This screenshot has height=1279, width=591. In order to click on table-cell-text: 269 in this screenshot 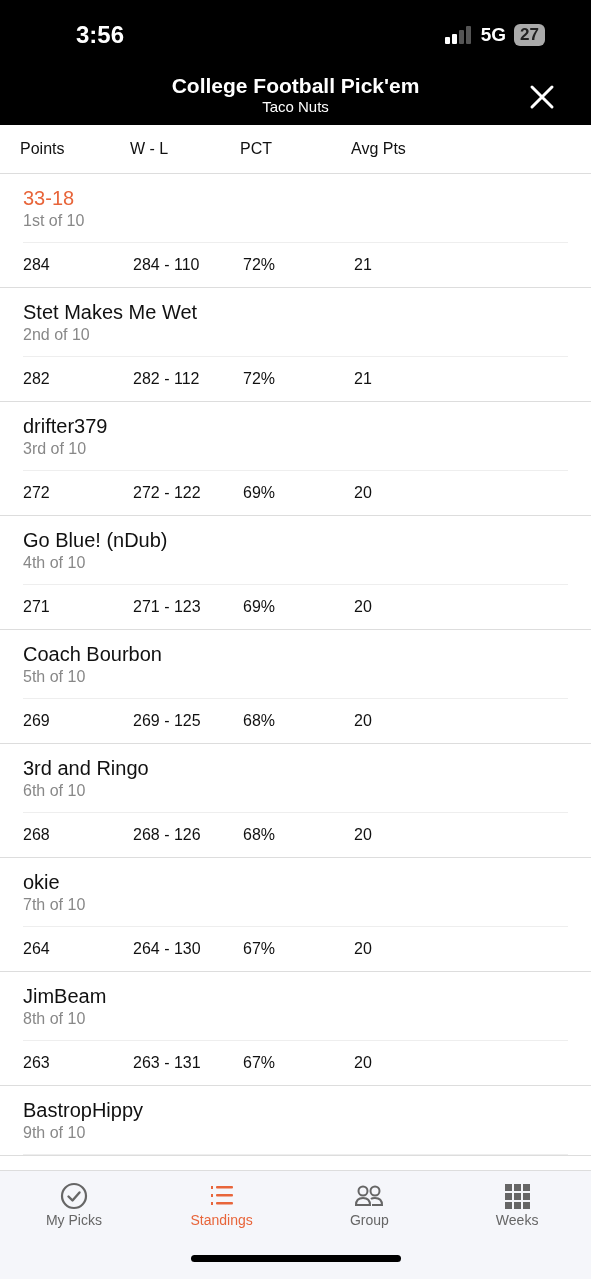, I will do `click(37, 721)`.